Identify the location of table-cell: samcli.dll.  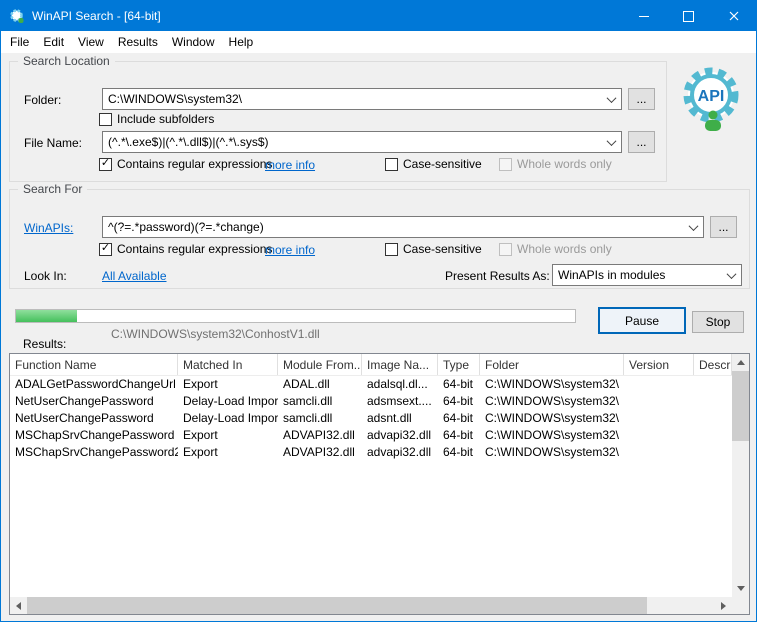
(308, 401).